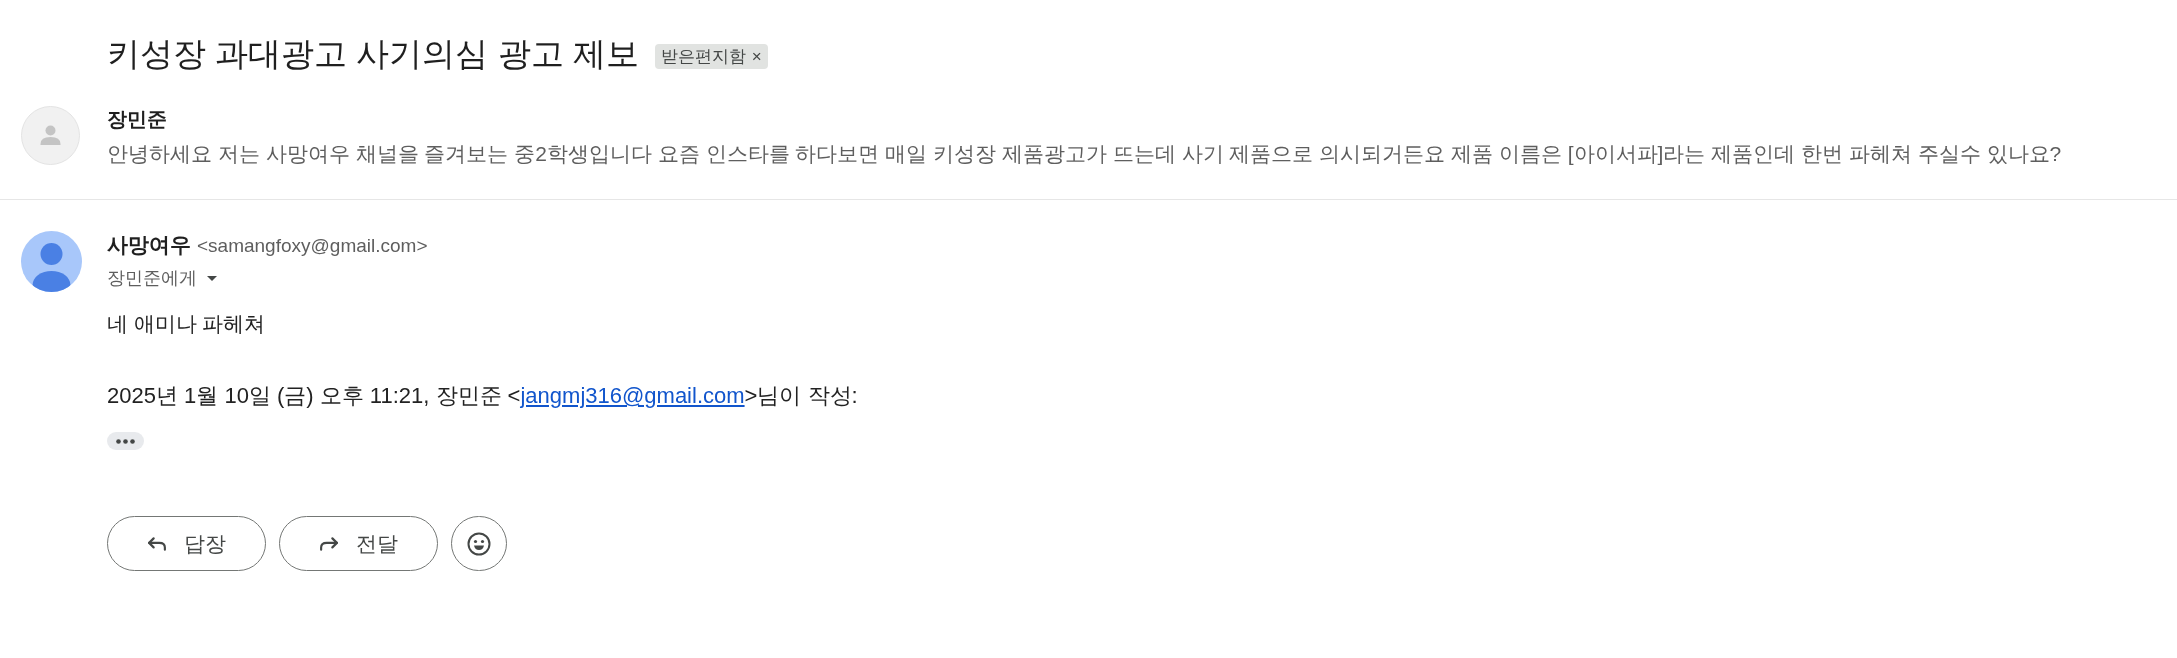  Describe the element at coordinates (1084, 154) in the screenshot. I see `message-snippet: 안녕하세요 저는 사망여우 채널을 즐겨보는 중2학생입니다 요즘 인스타를 하다보면 매일 키성장 제품광고가 뜨는데 사기 제품으로 의시되거든요 제품 이름은 [아이서파]라는 제품인데 한번 파헤쳐 주실수 있나요?` at that location.